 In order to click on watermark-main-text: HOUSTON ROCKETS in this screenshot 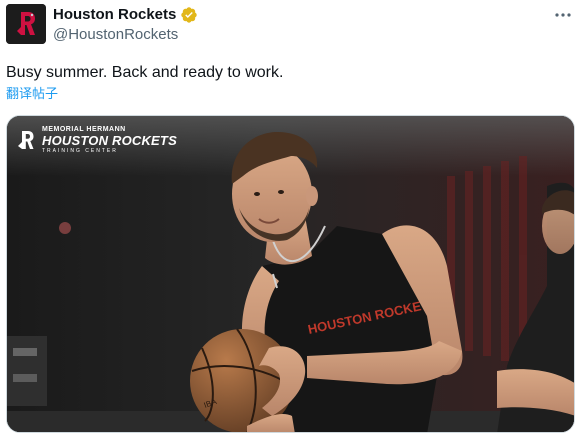, I will do `click(109, 140)`.